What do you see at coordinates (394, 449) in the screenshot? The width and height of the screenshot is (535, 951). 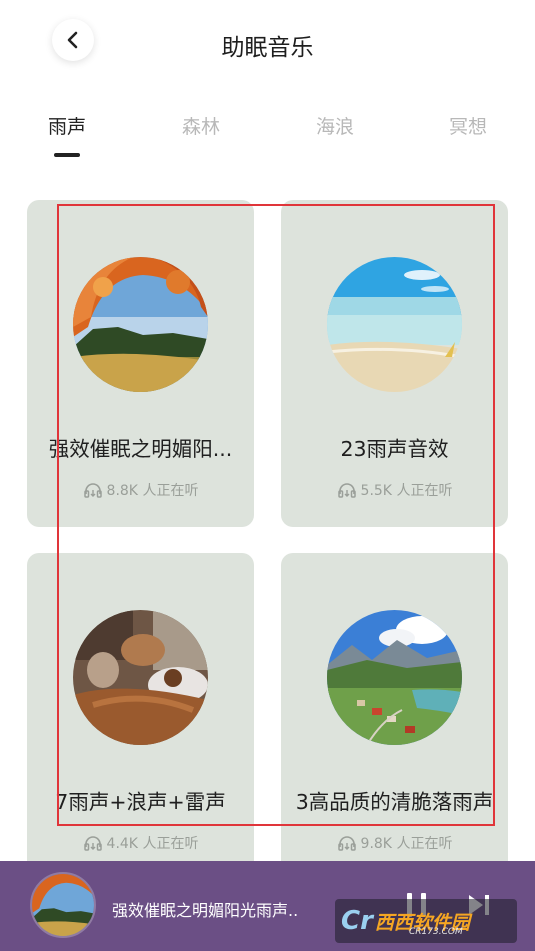 I see `card-title: 23雨声音效` at bounding box center [394, 449].